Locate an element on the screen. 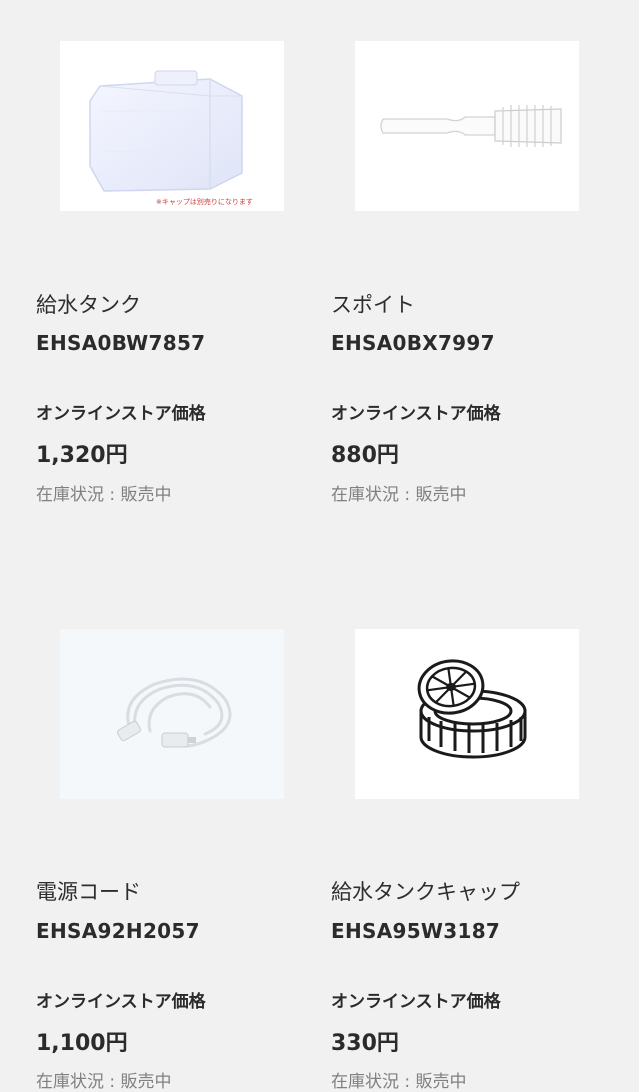 Image resolution: width=639 pixels, height=1092 pixels. product-image-water-tank: ※キャップは別売りになります is located at coordinates (172, 126).